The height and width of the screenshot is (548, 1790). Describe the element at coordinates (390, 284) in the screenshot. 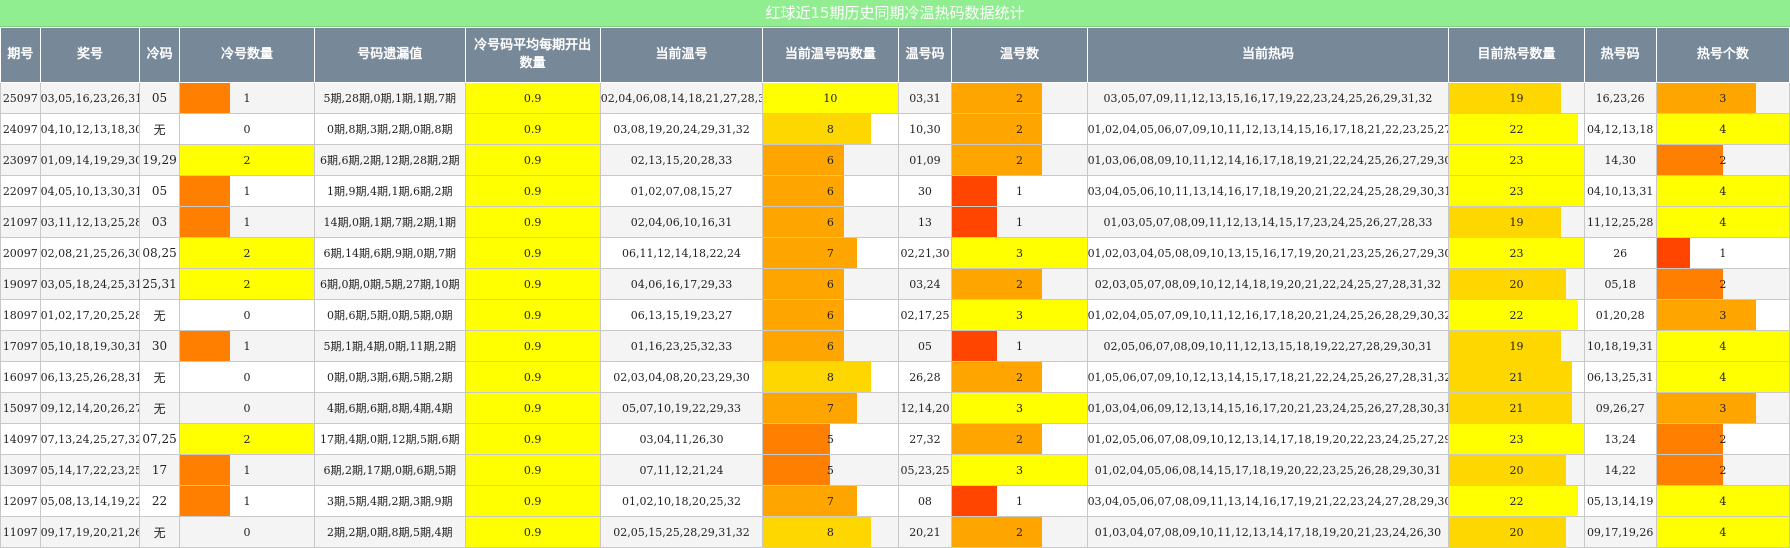

I see `miss-cell: 6期,0期,0期,5期,27期,10期` at that location.